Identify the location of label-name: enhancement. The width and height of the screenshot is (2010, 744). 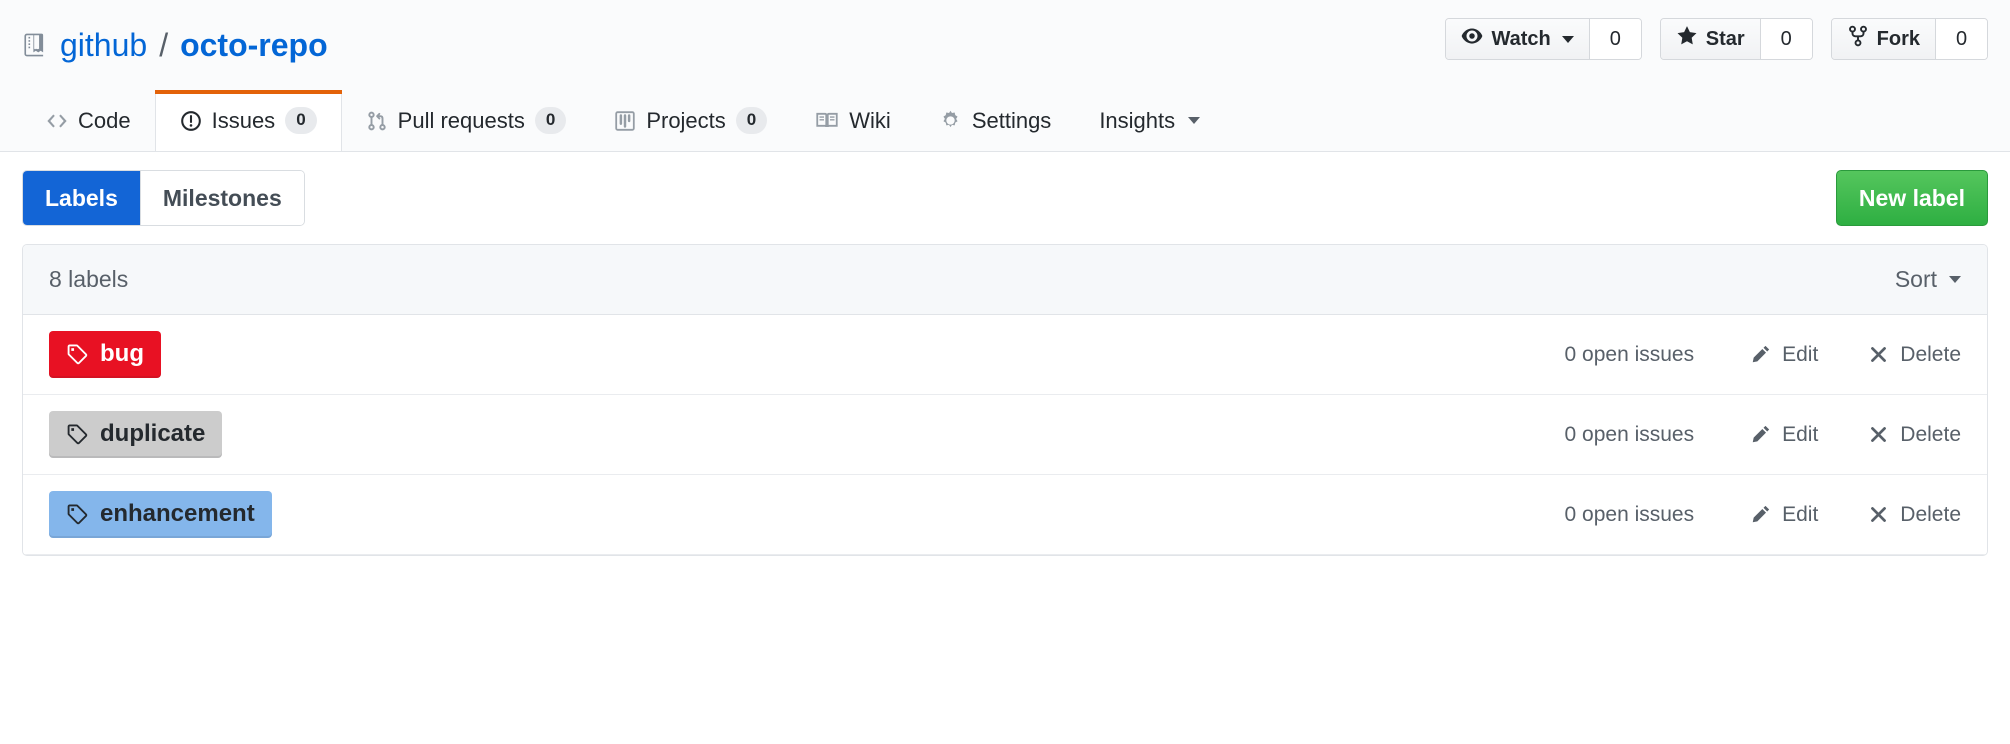
(177, 514).